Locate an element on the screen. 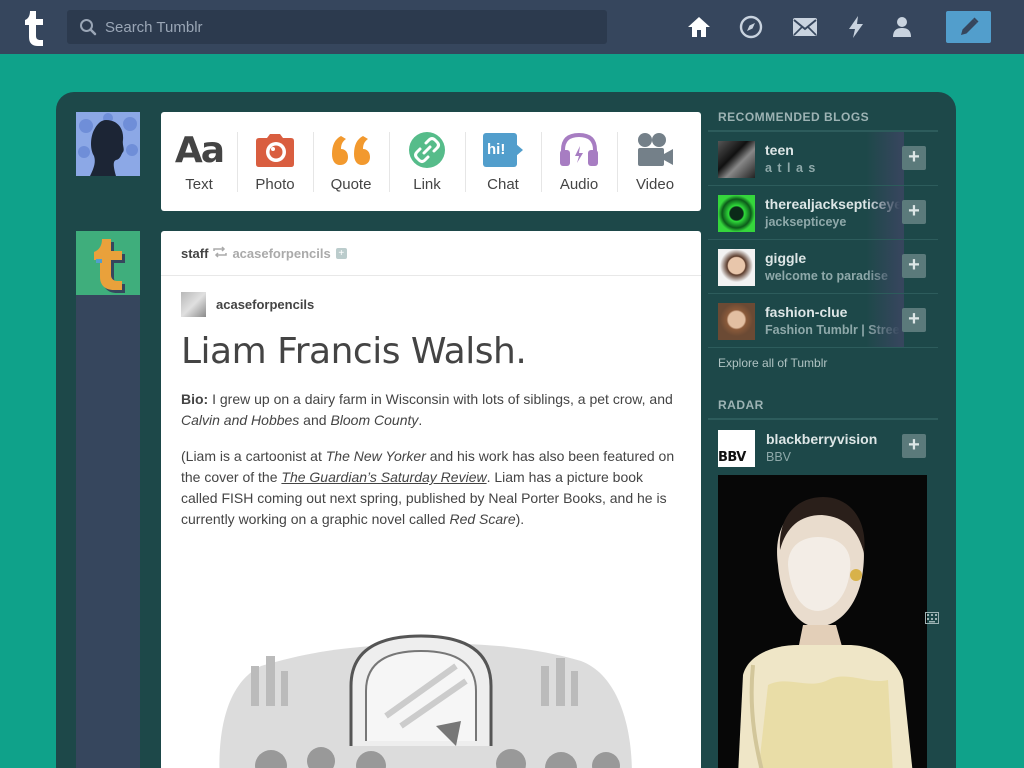  reblogger-name: staff is located at coordinates (194, 253).